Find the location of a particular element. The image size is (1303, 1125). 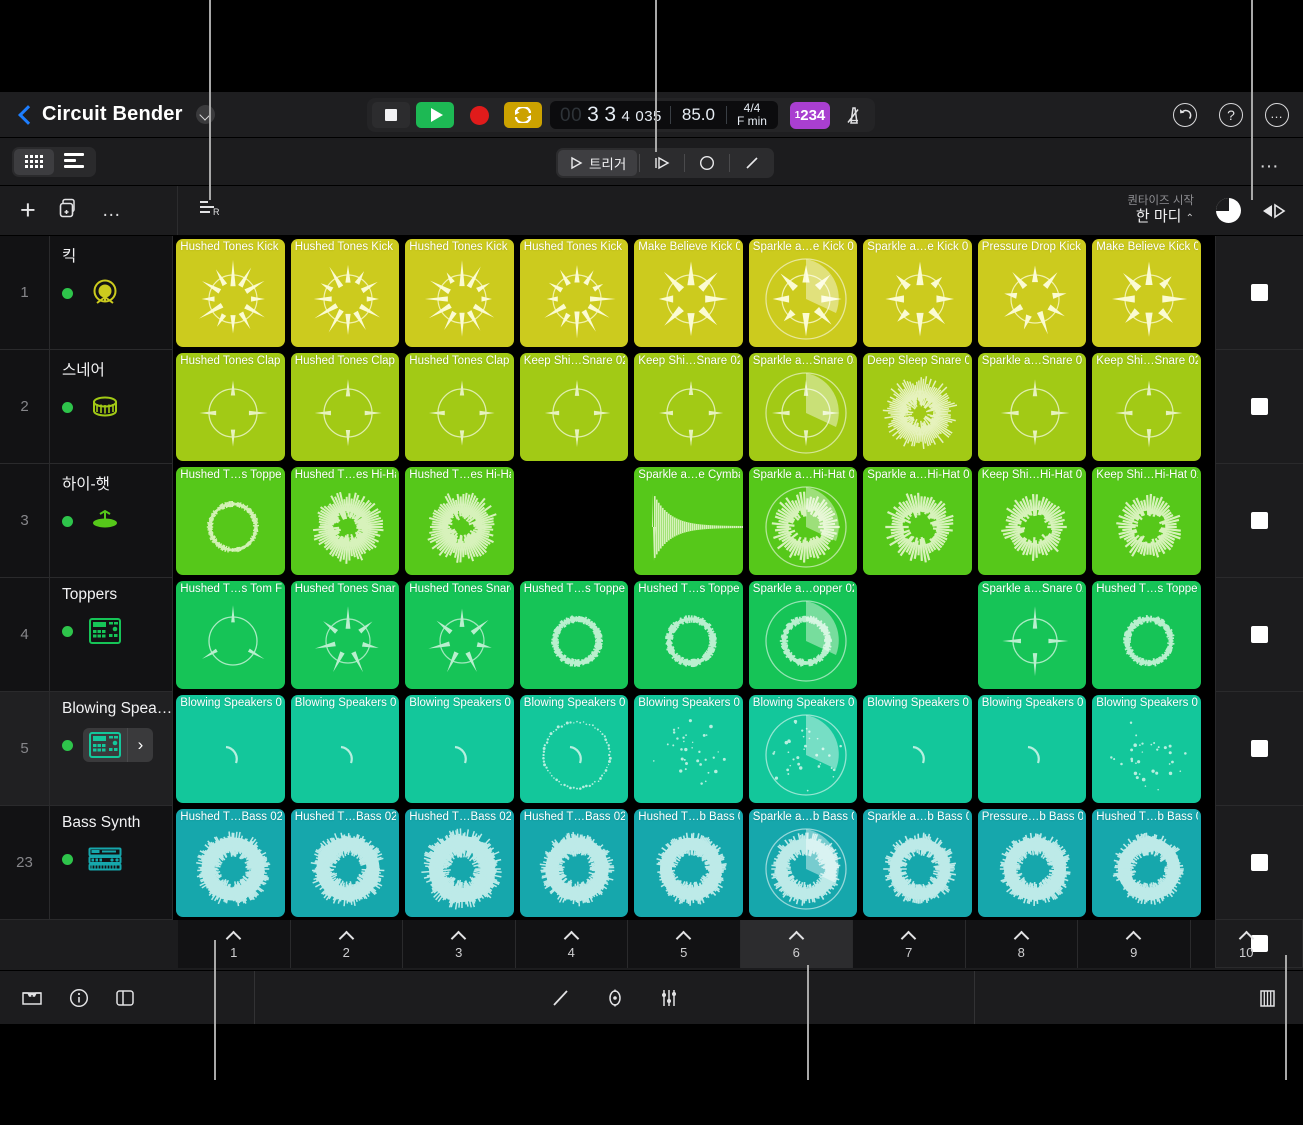

loop-cell: Sparkle a…Snare 03 is located at coordinates (803, 407).